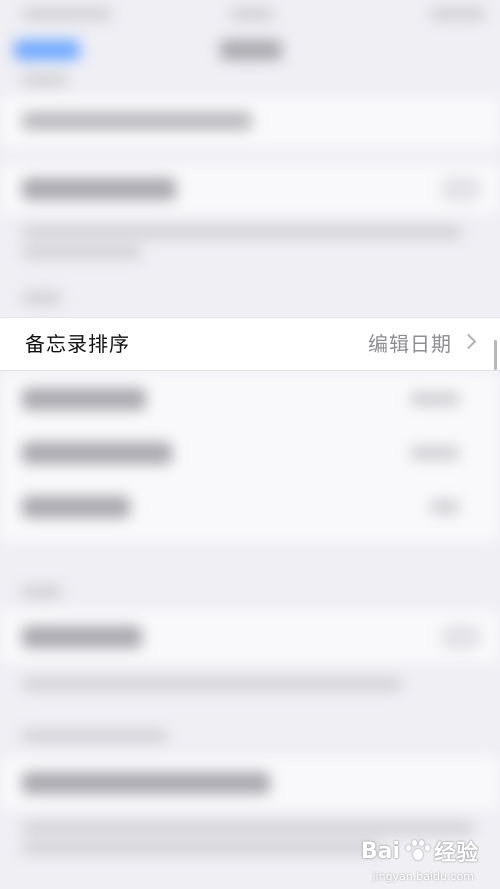  What do you see at coordinates (67, 14) in the screenshot?
I see `status-bar-carrier` at bounding box center [67, 14].